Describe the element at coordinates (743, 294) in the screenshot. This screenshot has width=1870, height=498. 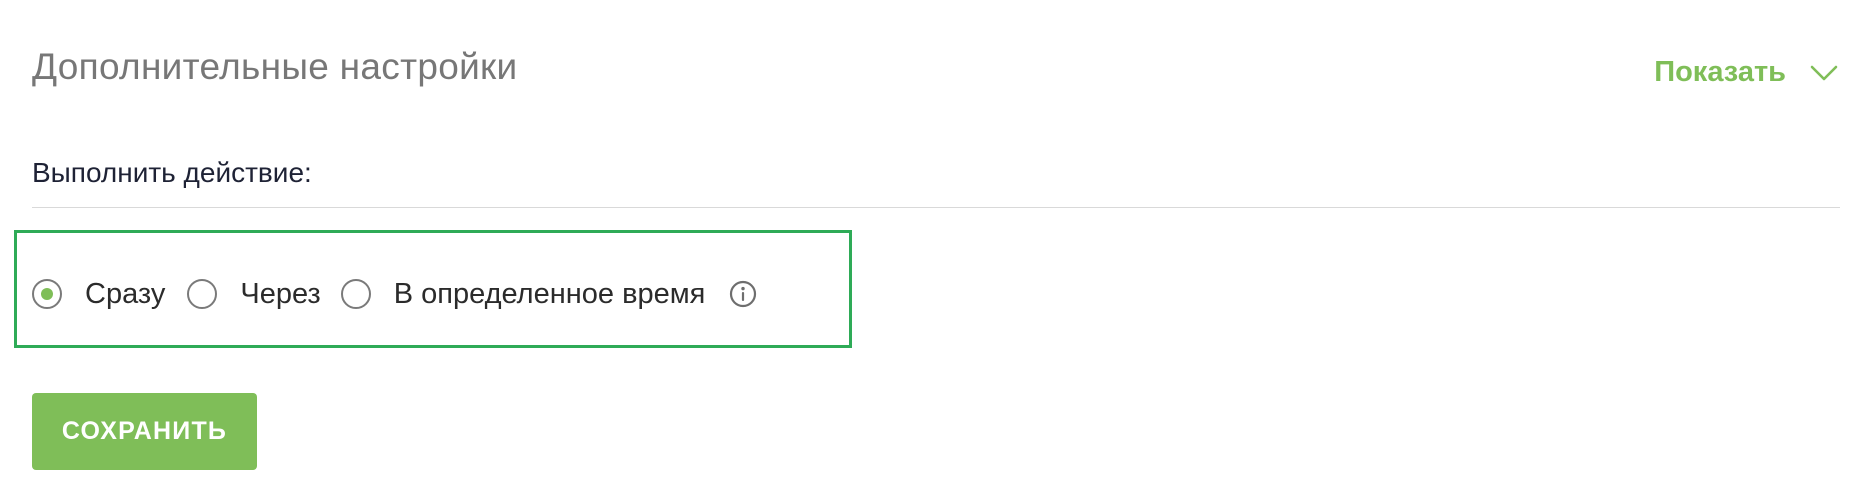
I see `info-icon` at that location.